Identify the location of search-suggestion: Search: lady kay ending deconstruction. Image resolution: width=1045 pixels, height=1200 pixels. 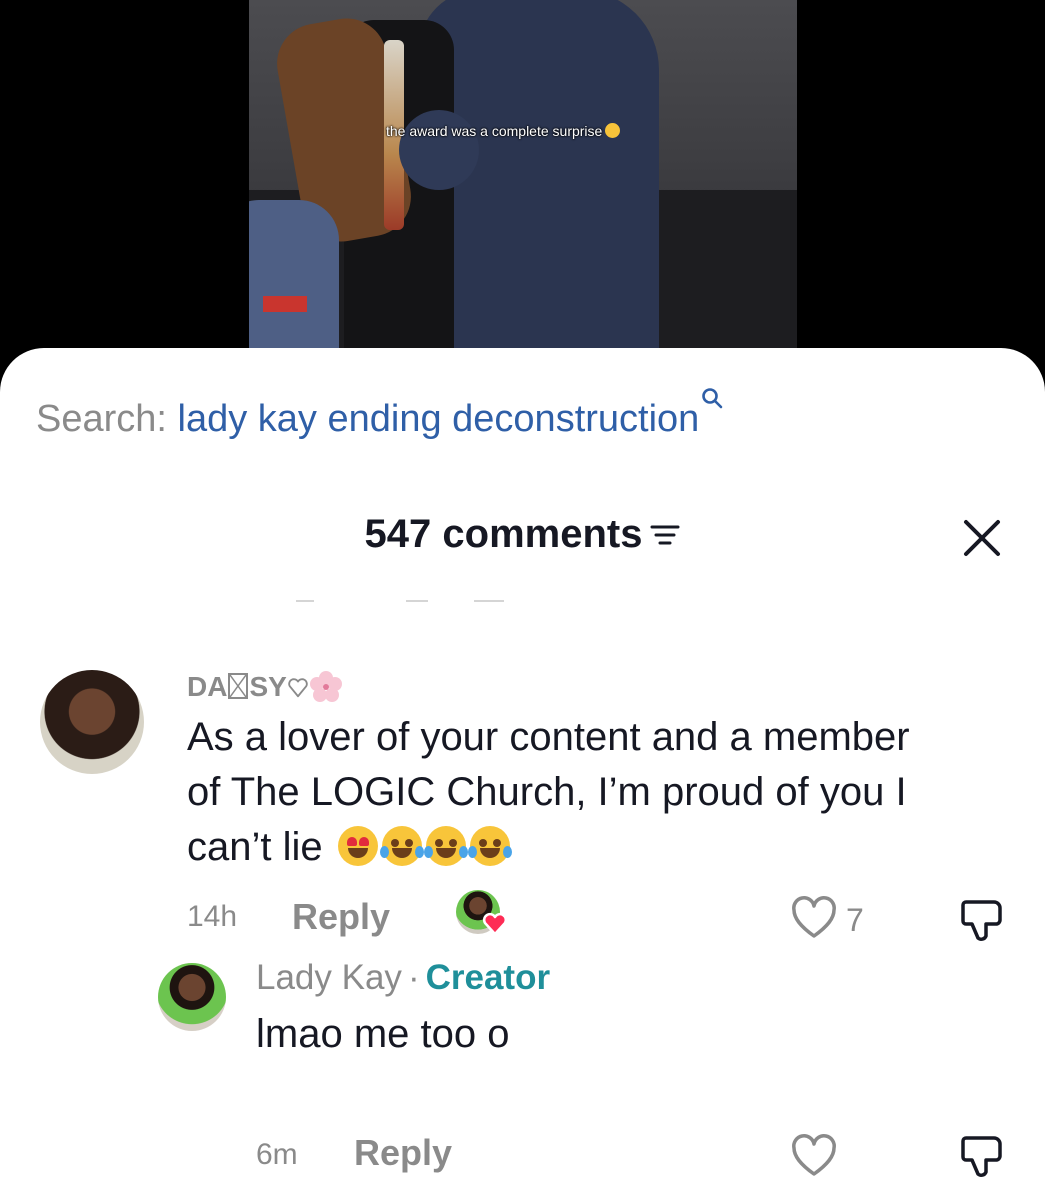
(379, 414).